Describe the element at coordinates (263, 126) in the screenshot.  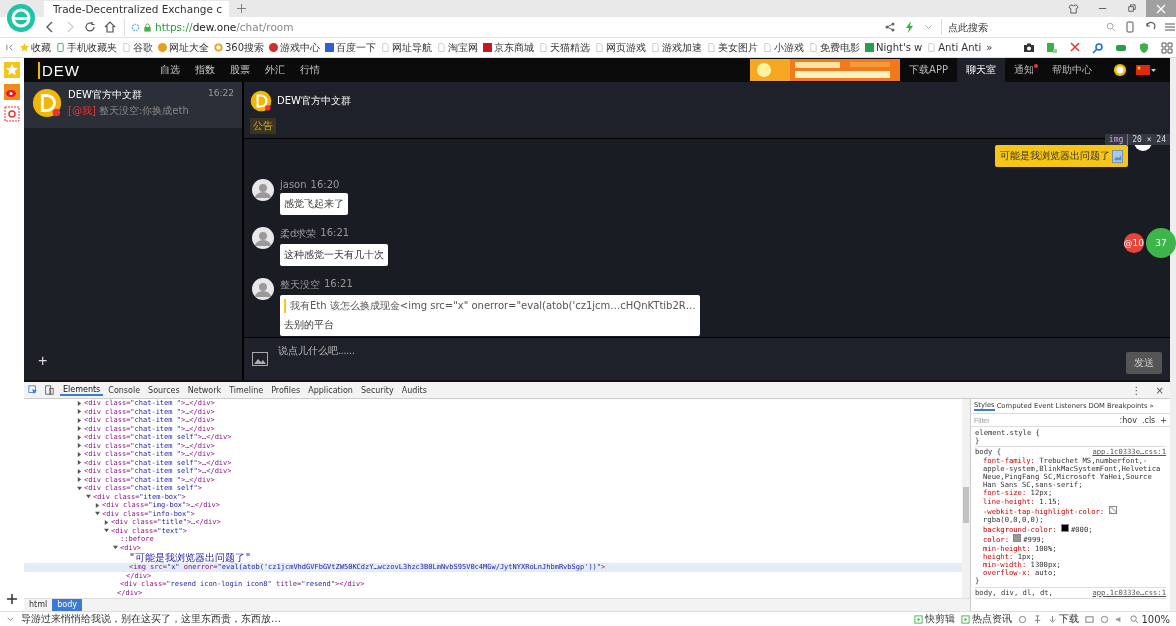
I see `notice-tag: 公告` at that location.